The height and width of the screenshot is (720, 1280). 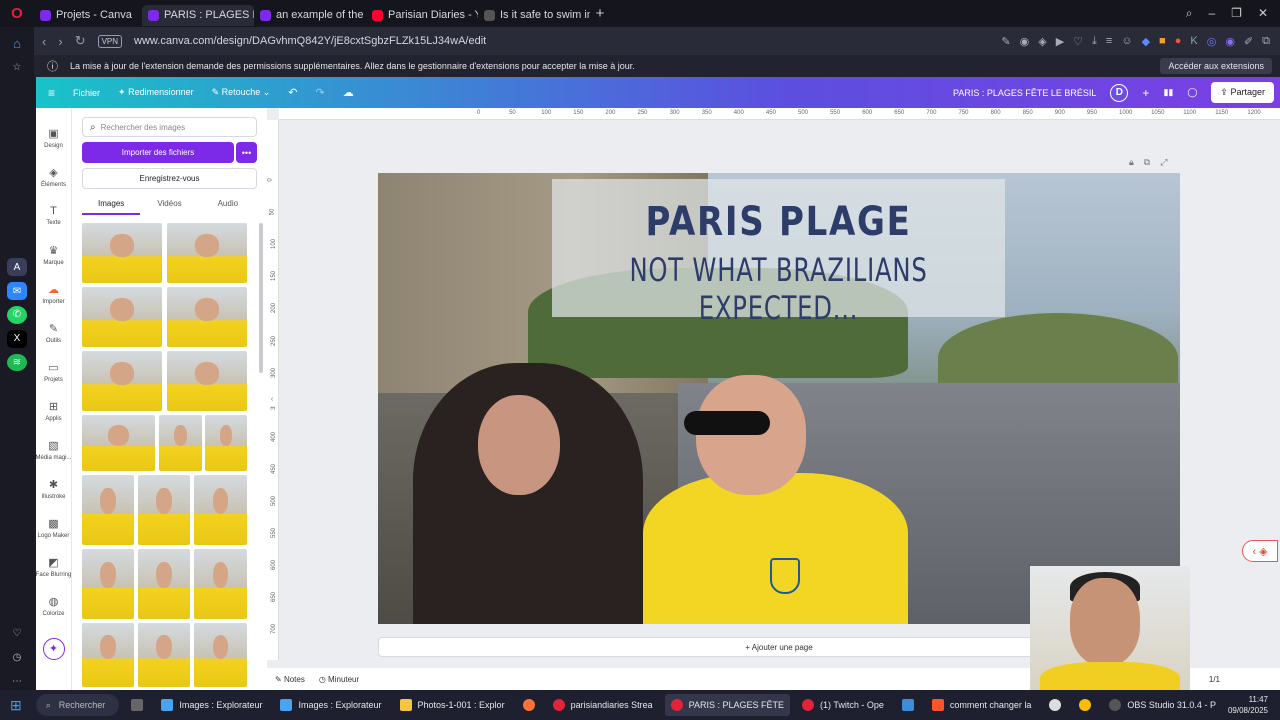 I want to click on tab-paris-plages: PARIS : PLAGES FÊTE LE BR, so click(x=198, y=15).